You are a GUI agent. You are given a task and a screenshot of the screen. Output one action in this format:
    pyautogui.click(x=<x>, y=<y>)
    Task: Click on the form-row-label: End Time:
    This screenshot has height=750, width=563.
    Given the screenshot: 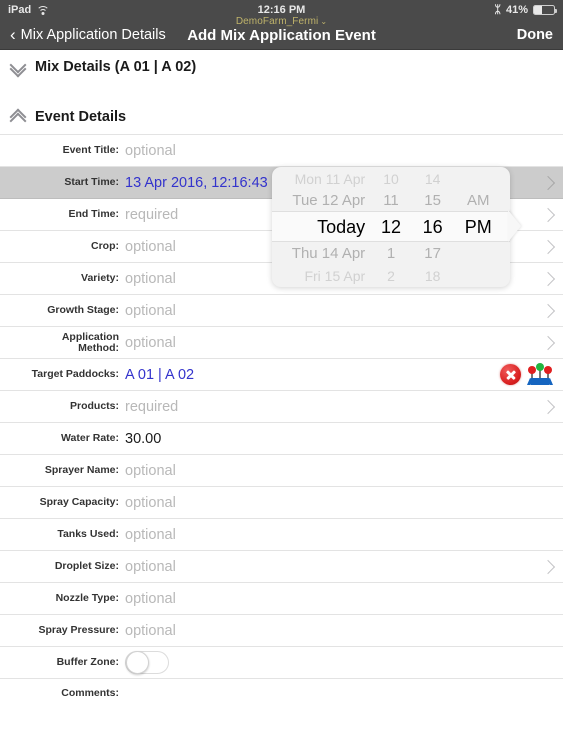 What is the action you would take?
    pyautogui.click(x=93, y=214)
    